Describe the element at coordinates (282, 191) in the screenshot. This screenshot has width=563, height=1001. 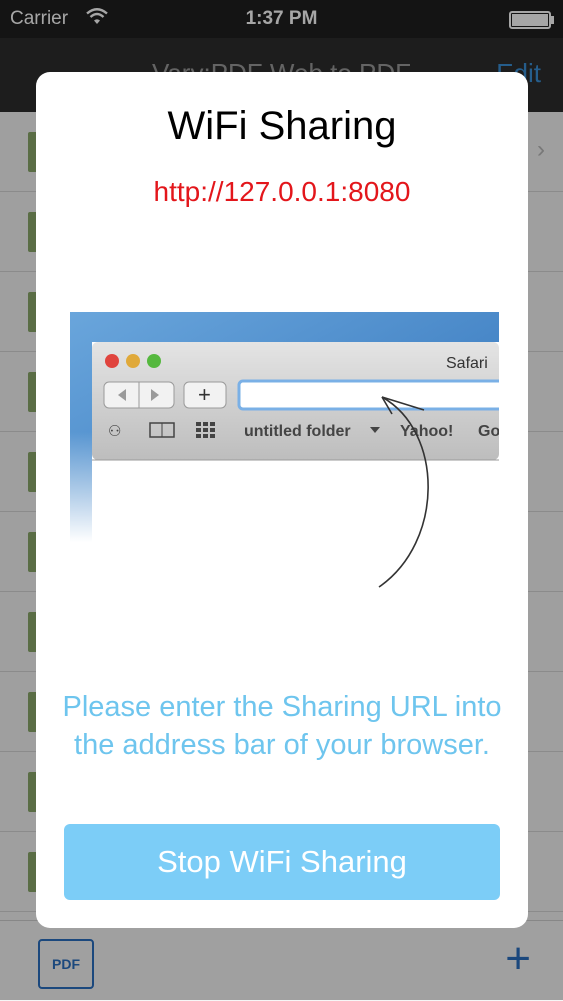
I see `sharing-url: http://127.0.0.1:8080` at that location.